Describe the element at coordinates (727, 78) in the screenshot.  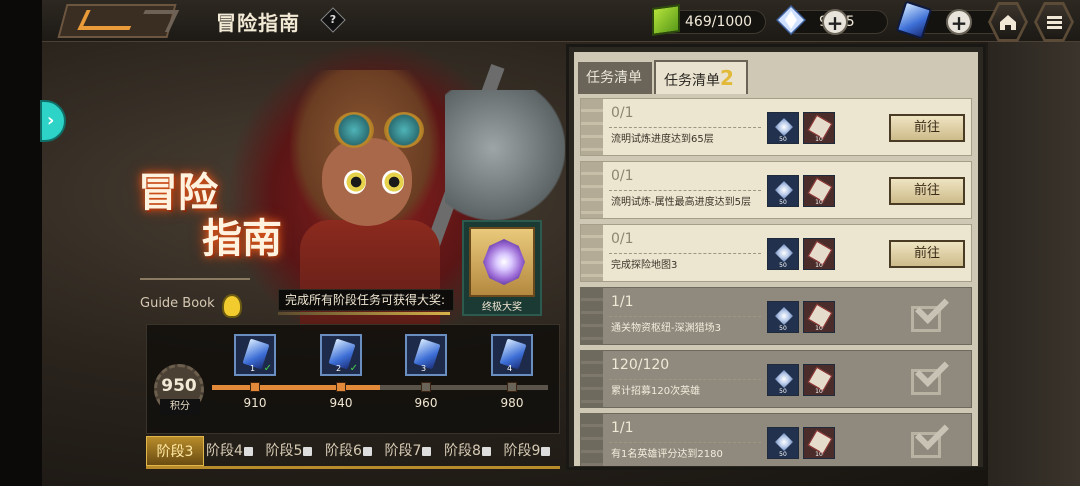
I see `tab-number: 2` at that location.